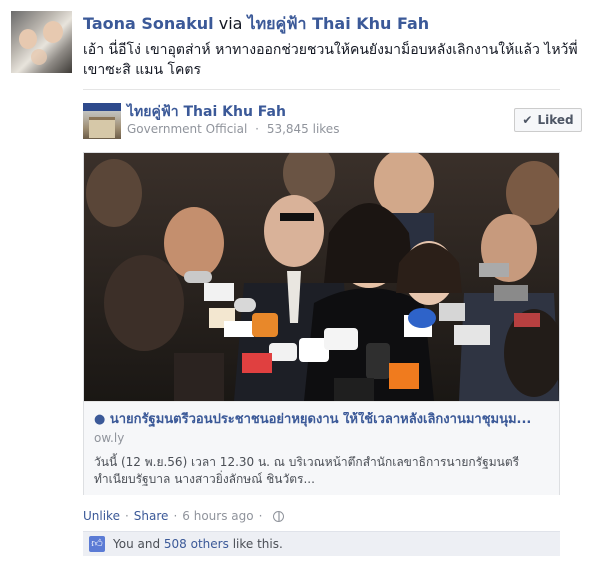 Image resolution: width=615 pixels, height=561 pixels. What do you see at coordinates (321, 543) in the screenshot?
I see `likes-summary: 👍︎ You and 508 others like this.` at bounding box center [321, 543].